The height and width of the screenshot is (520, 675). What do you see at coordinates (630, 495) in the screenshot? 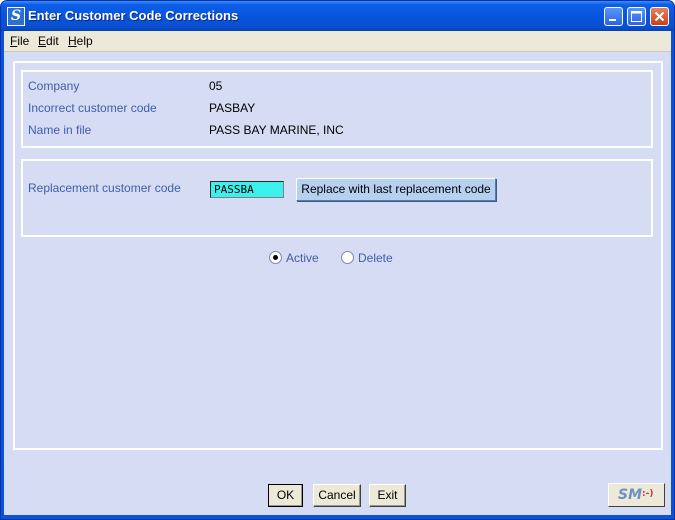
I see `sm-logo-text: SM` at bounding box center [630, 495].